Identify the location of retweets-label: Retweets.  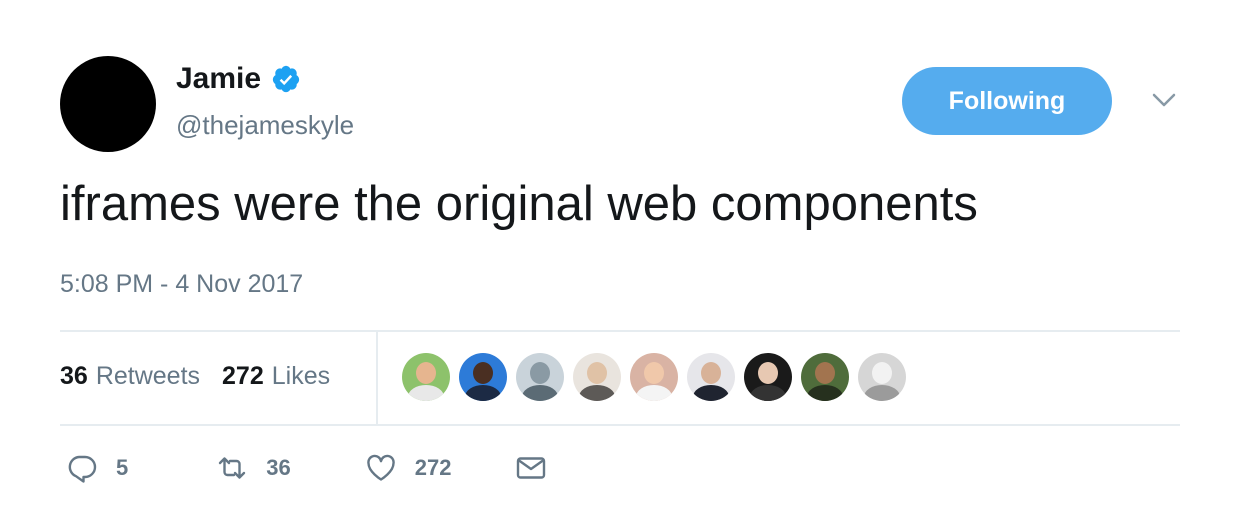
(148, 376).